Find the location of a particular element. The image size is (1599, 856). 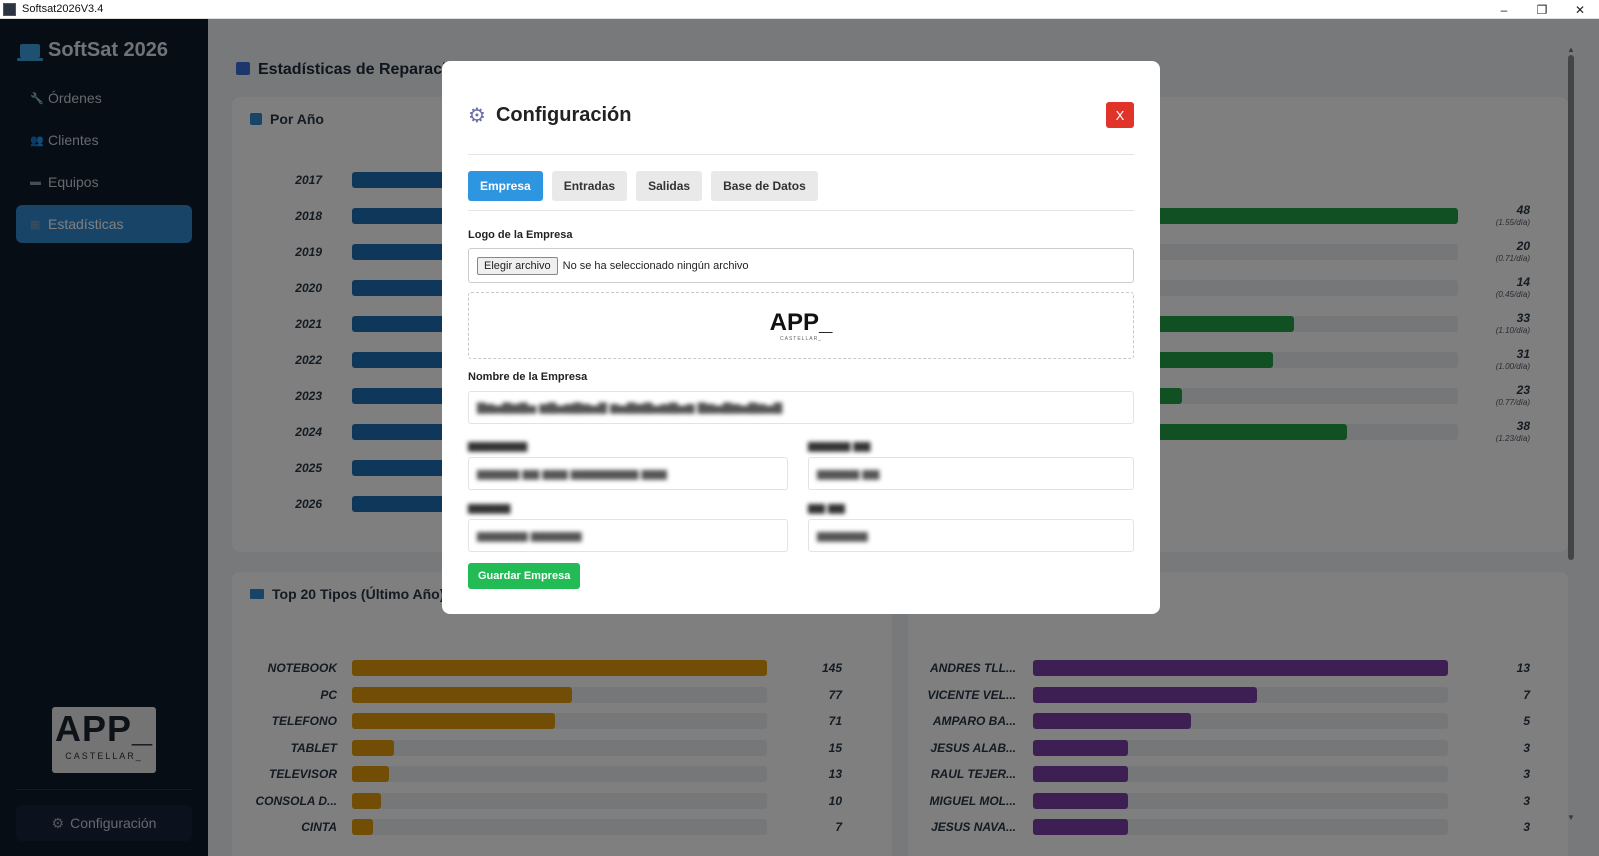

tab-empresa: Empresa is located at coordinates (505, 186).